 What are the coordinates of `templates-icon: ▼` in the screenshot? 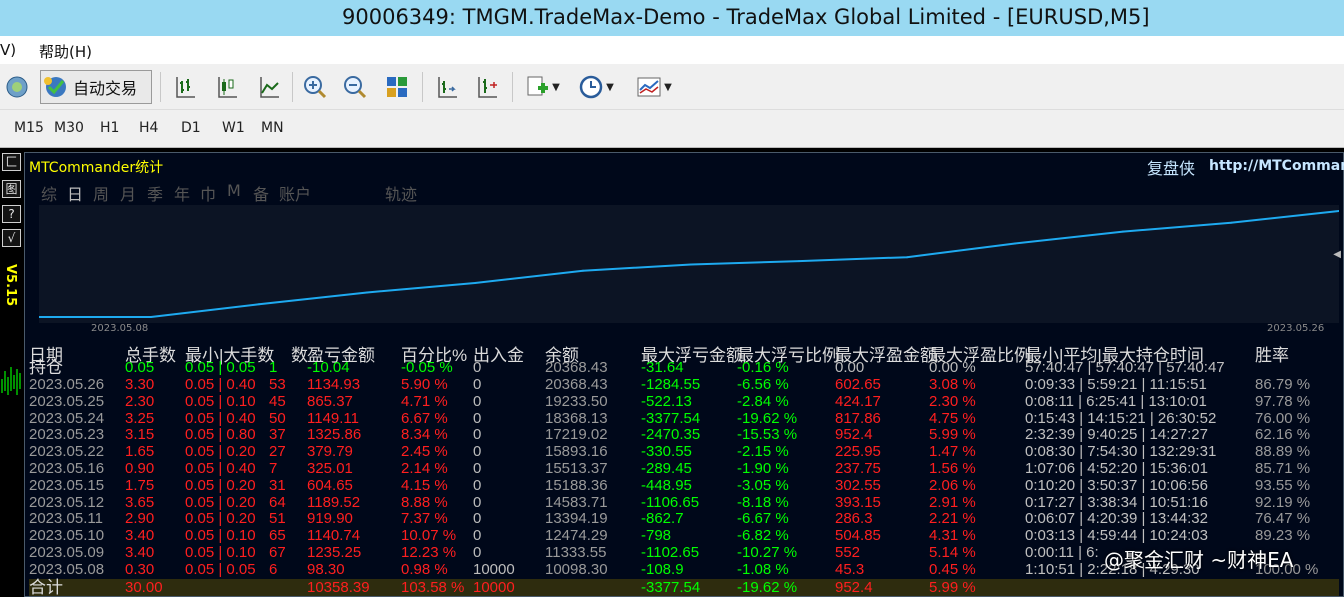 It's located at (654, 87).